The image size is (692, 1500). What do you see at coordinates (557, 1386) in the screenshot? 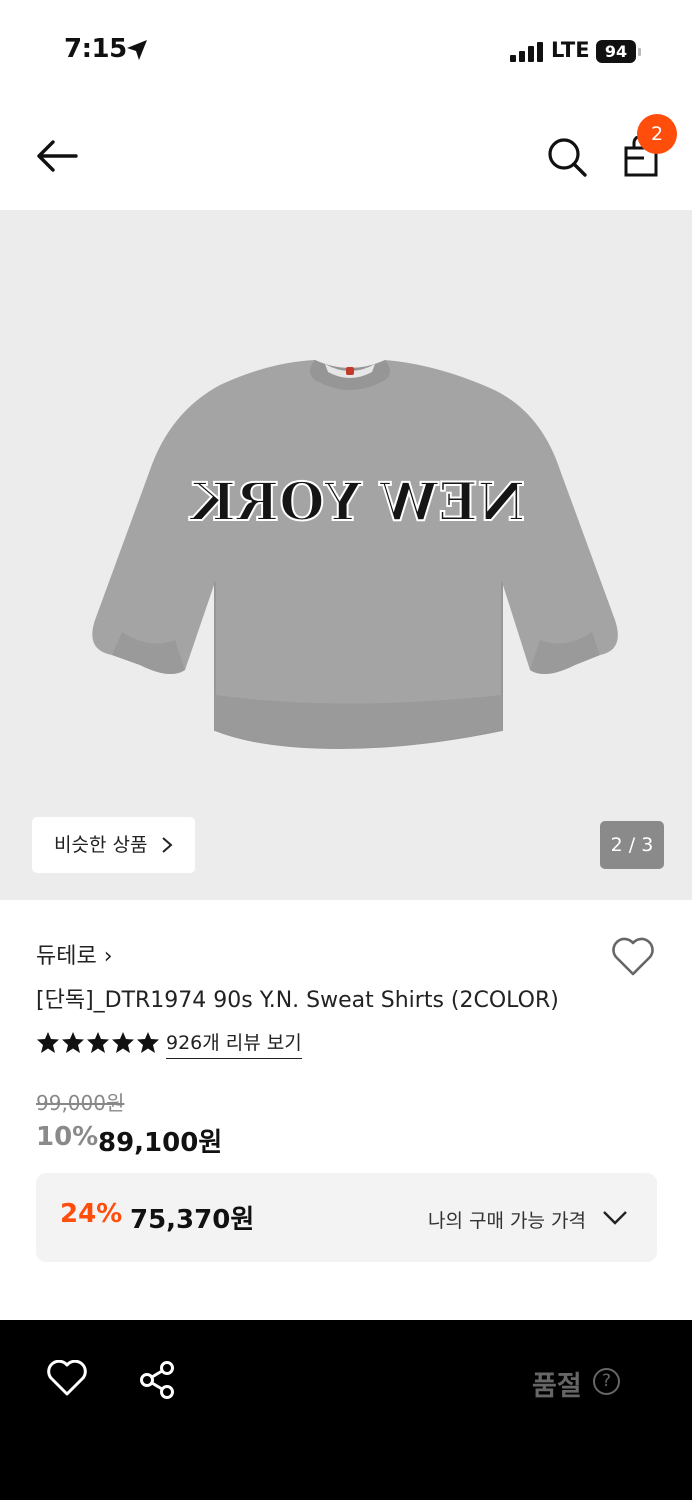
I see `sold-out-label: 품절` at bounding box center [557, 1386].